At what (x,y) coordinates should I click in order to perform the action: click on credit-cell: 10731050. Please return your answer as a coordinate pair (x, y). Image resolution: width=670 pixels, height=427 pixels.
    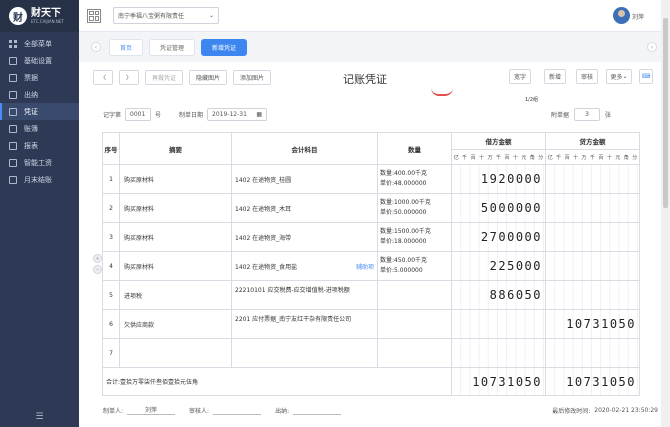
    Looking at the image, I should click on (592, 324).